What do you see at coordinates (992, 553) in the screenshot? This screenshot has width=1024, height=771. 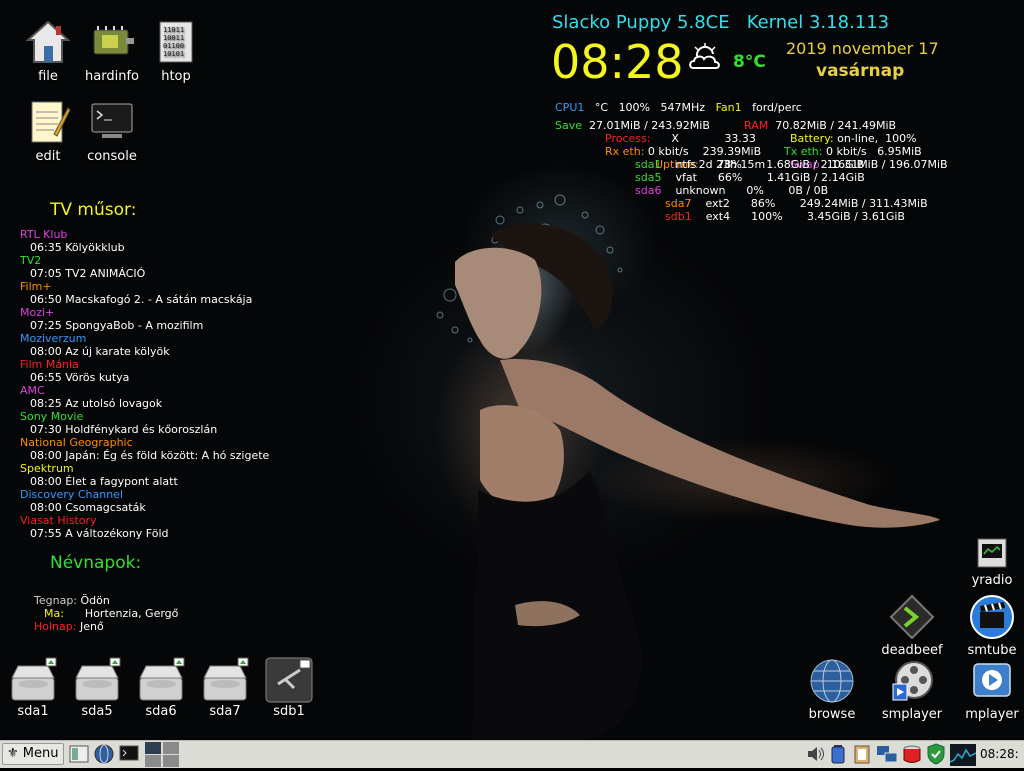 I see `yradio-icon` at bounding box center [992, 553].